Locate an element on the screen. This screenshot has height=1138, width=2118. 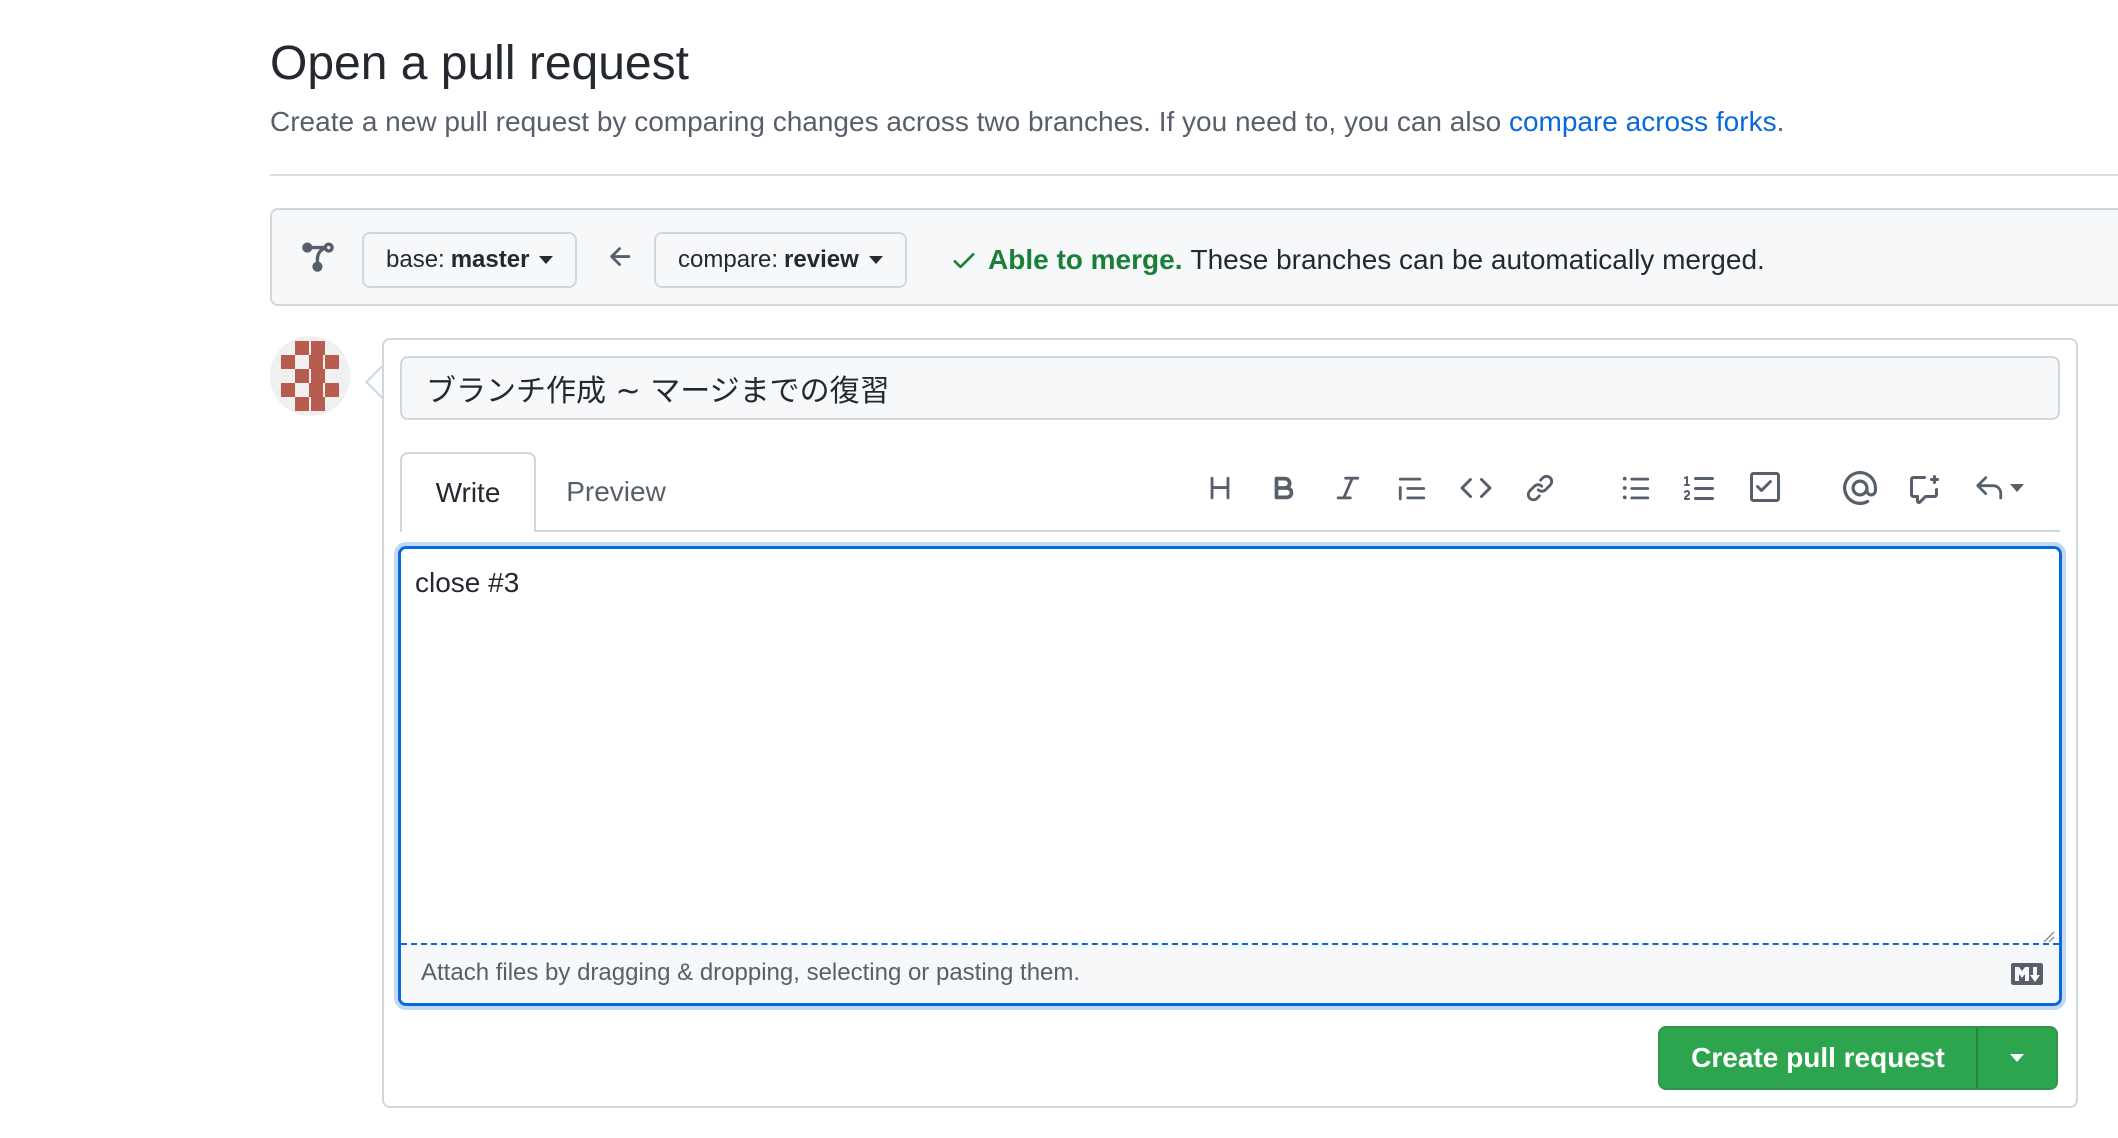
subtitle-end: . is located at coordinates (1780, 121).